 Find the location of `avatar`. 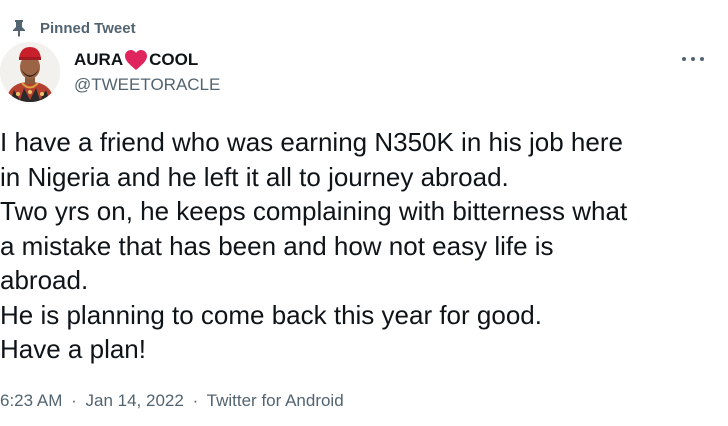

avatar is located at coordinates (30, 72).